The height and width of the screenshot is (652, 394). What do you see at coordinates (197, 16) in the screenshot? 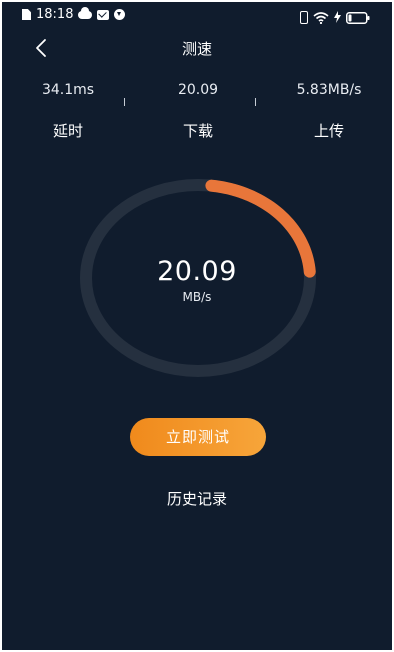
I see `status-bar: 18:18` at bounding box center [197, 16].